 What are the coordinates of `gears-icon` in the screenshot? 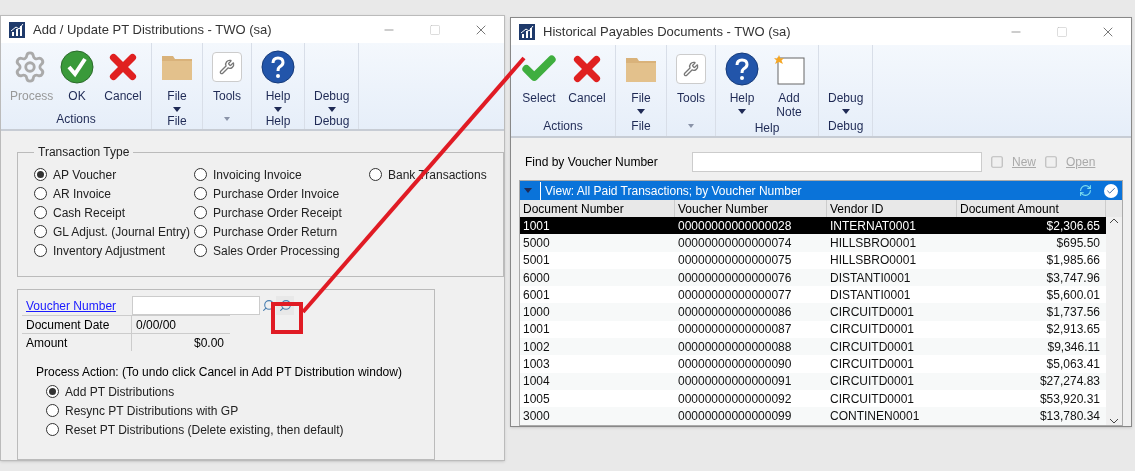 It's located at (30, 67).